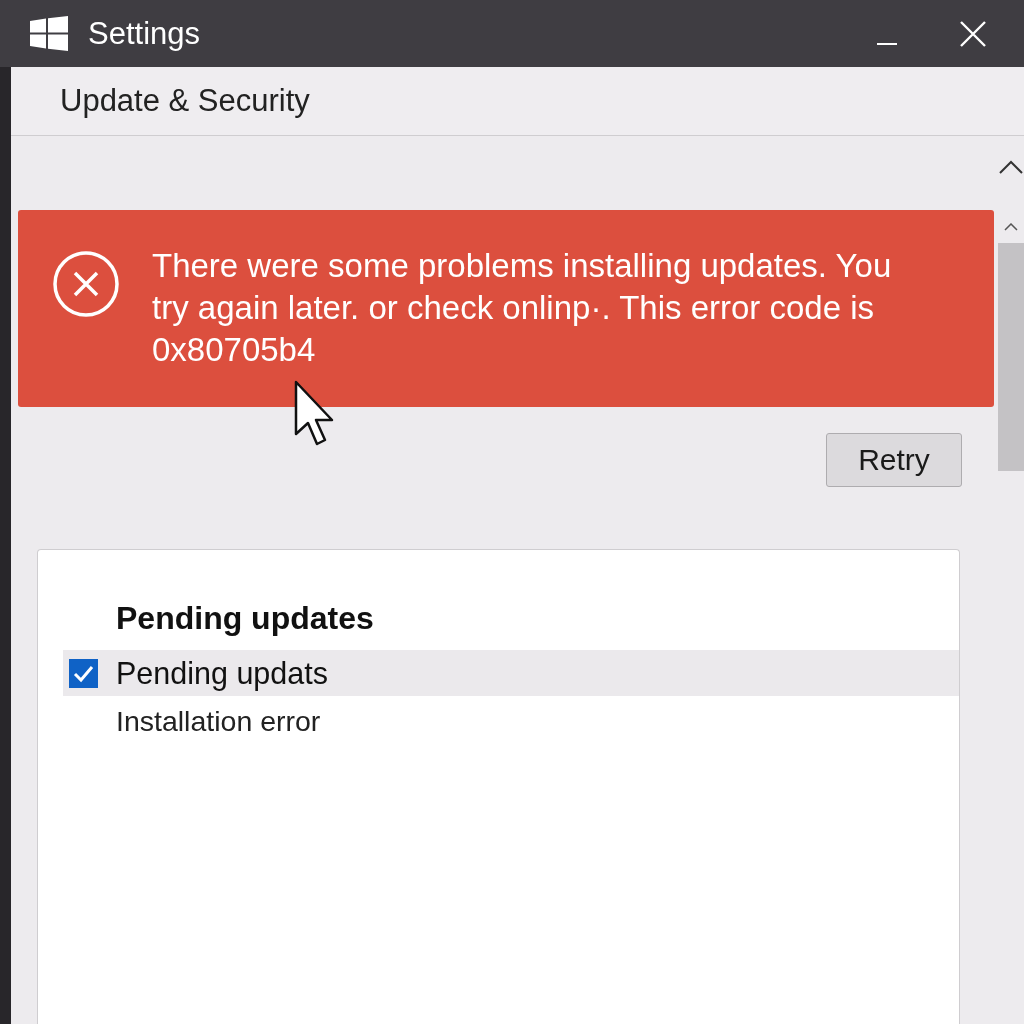  Describe the element at coordinates (245, 618) in the screenshot. I see `card-heading: Pending updates` at that location.